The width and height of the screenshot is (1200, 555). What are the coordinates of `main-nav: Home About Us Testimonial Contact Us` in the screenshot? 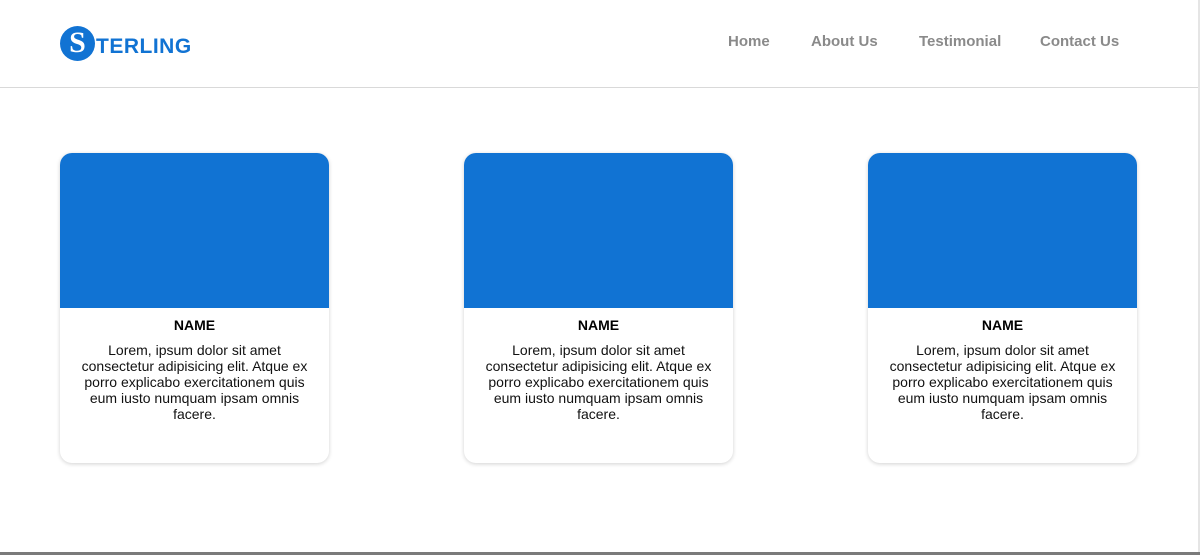 It's located at (600, 43).